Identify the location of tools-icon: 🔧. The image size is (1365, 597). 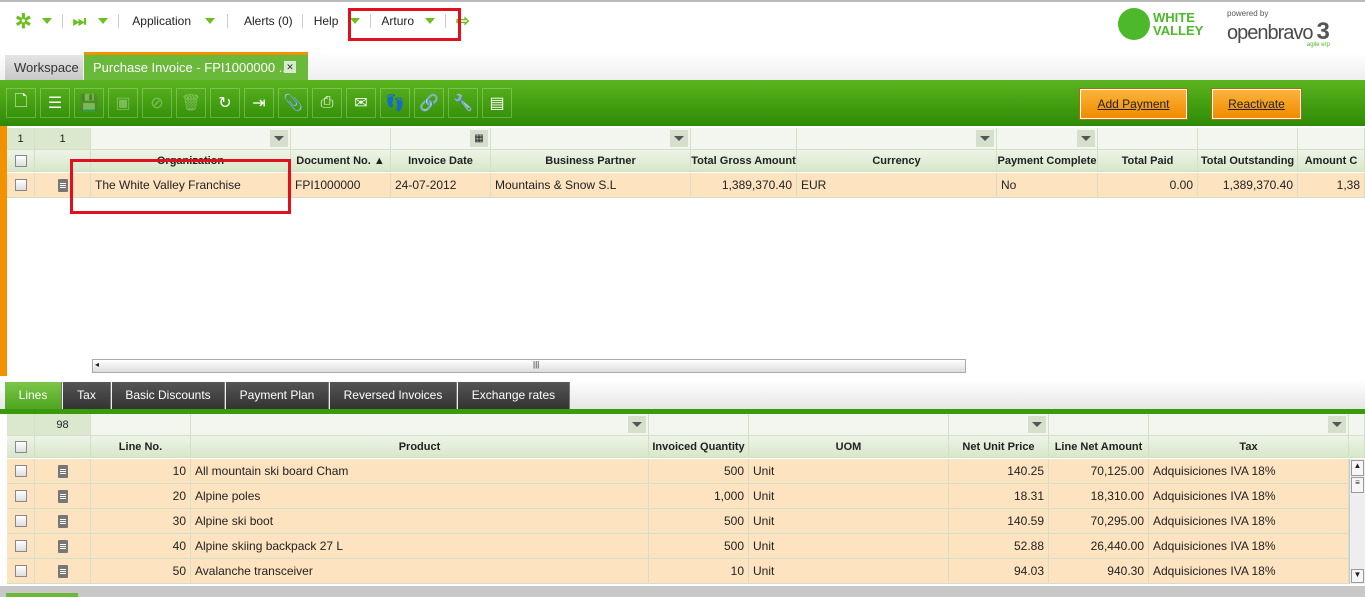
(463, 103).